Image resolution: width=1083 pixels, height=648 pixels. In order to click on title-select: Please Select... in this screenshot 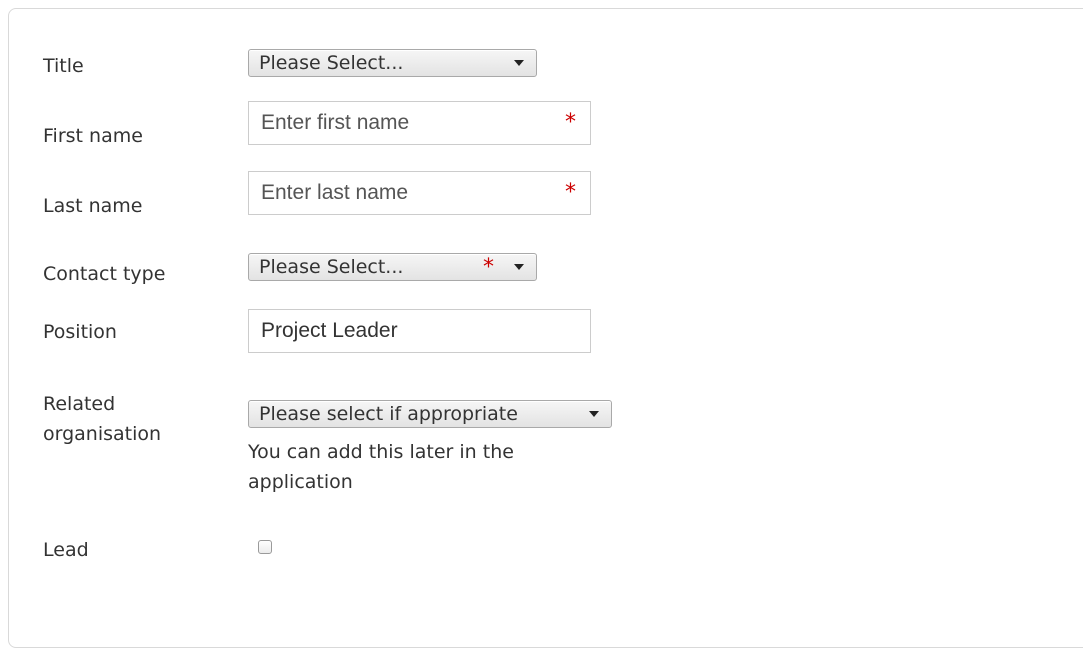, I will do `click(392, 63)`.